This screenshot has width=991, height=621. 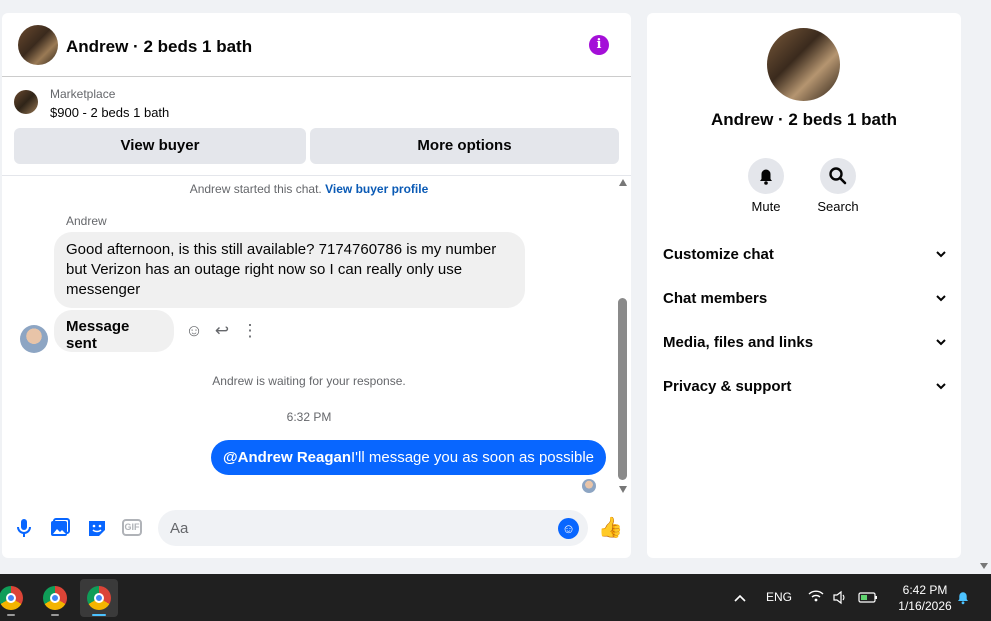 I want to click on message-input, so click(x=360, y=528).